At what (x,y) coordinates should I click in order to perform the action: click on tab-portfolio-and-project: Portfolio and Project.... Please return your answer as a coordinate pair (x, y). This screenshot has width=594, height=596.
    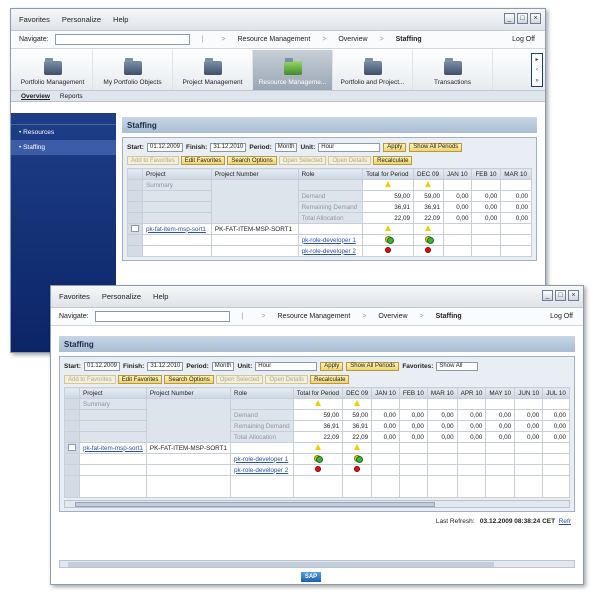
    Looking at the image, I should click on (373, 70).